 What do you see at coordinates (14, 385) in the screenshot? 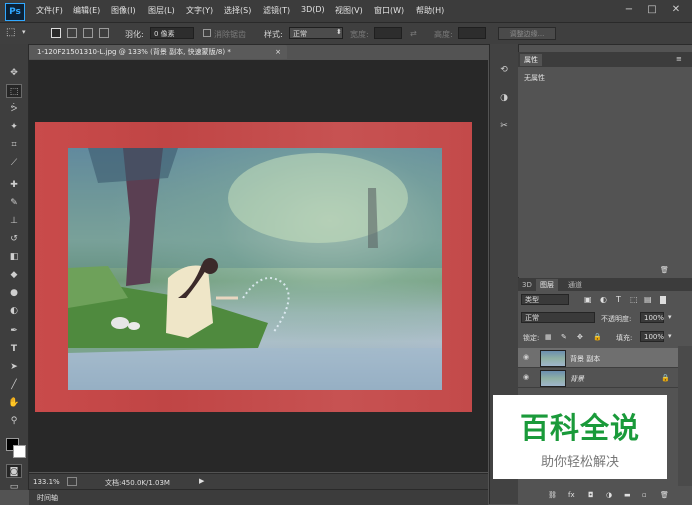
I see `line-tool-icon: ╱` at bounding box center [14, 385].